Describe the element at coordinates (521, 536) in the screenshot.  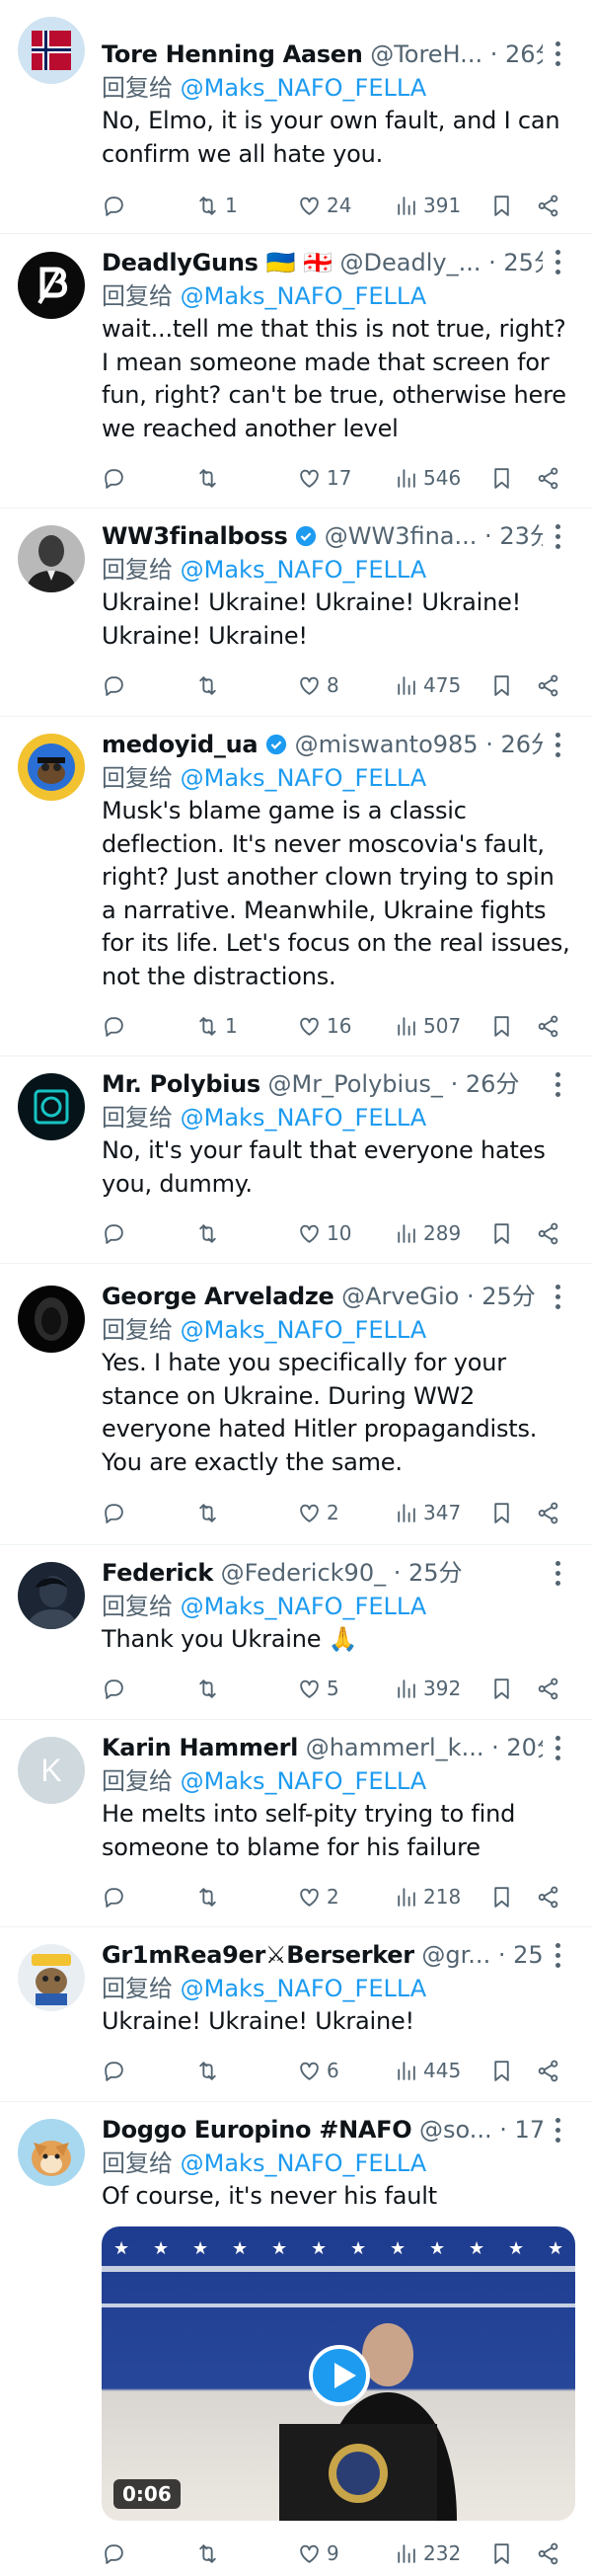
I see `timestamp: 23分` at that location.